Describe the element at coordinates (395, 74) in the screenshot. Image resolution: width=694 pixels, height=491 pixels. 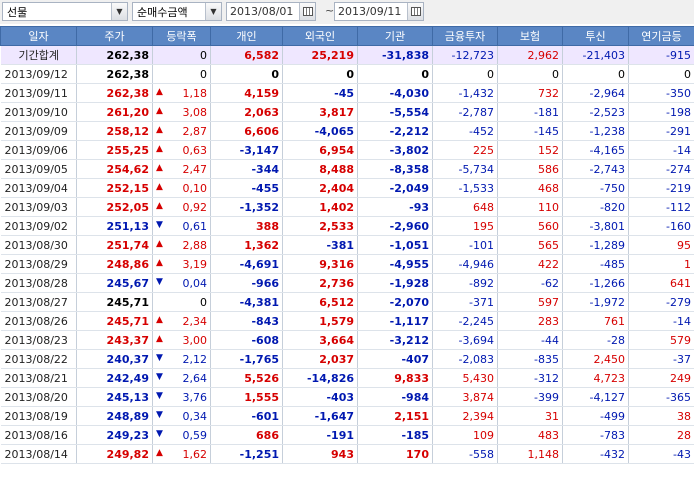
I see `inst-cell: 0` at that location.